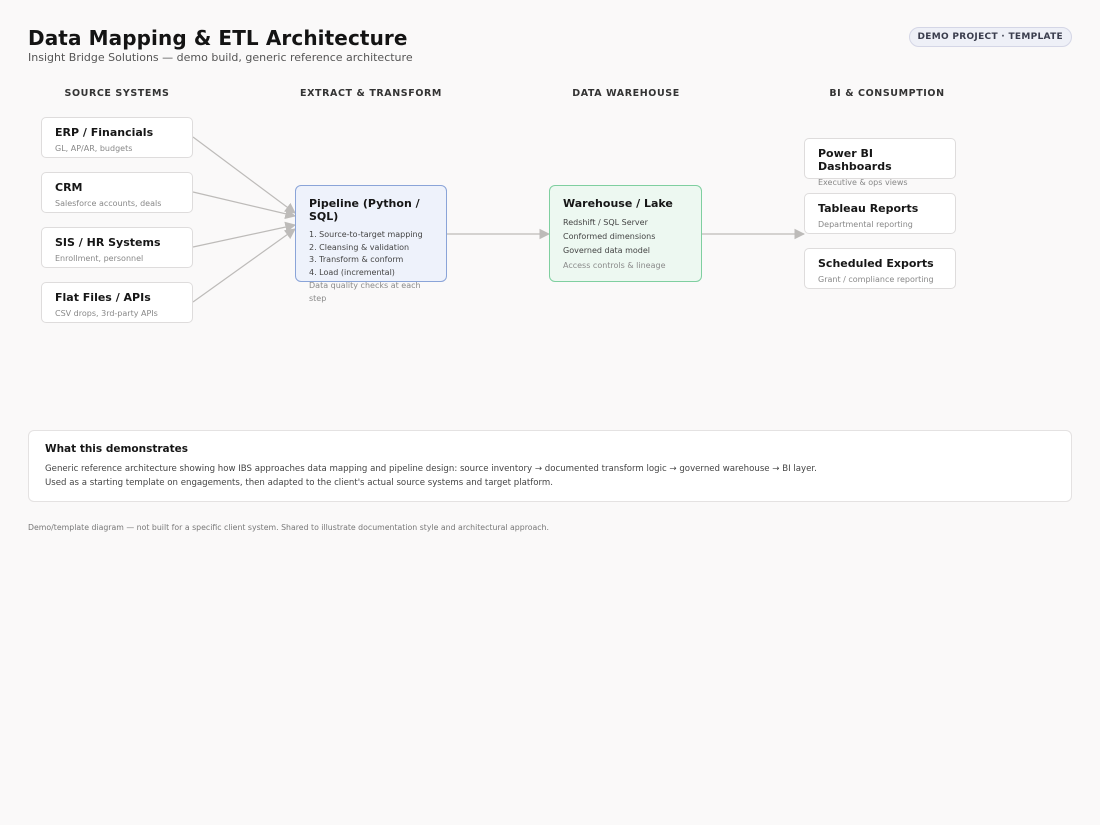 Image resolution: width=1100 pixels, height=825 pixels. I want to click on arrow-crm-to-pipeline, so click(244, 205).